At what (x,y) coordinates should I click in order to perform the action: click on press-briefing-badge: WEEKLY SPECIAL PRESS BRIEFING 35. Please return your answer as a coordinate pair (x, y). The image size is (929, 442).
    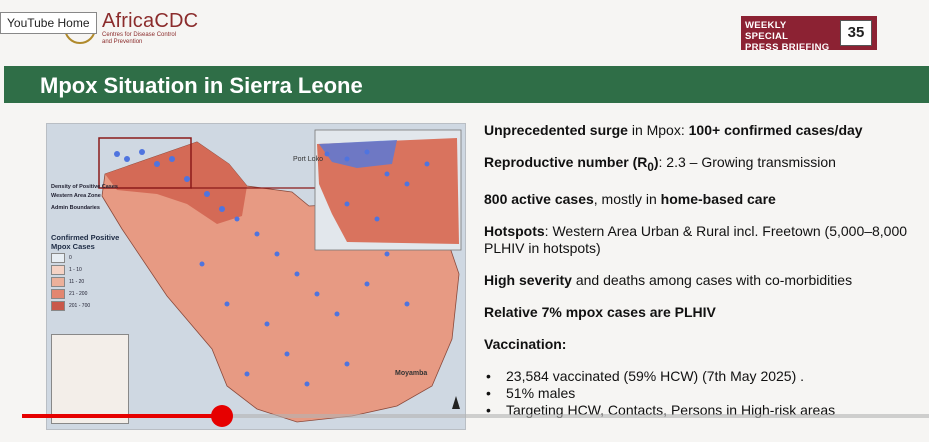
    Looking at the image, I should click on (809, 34).